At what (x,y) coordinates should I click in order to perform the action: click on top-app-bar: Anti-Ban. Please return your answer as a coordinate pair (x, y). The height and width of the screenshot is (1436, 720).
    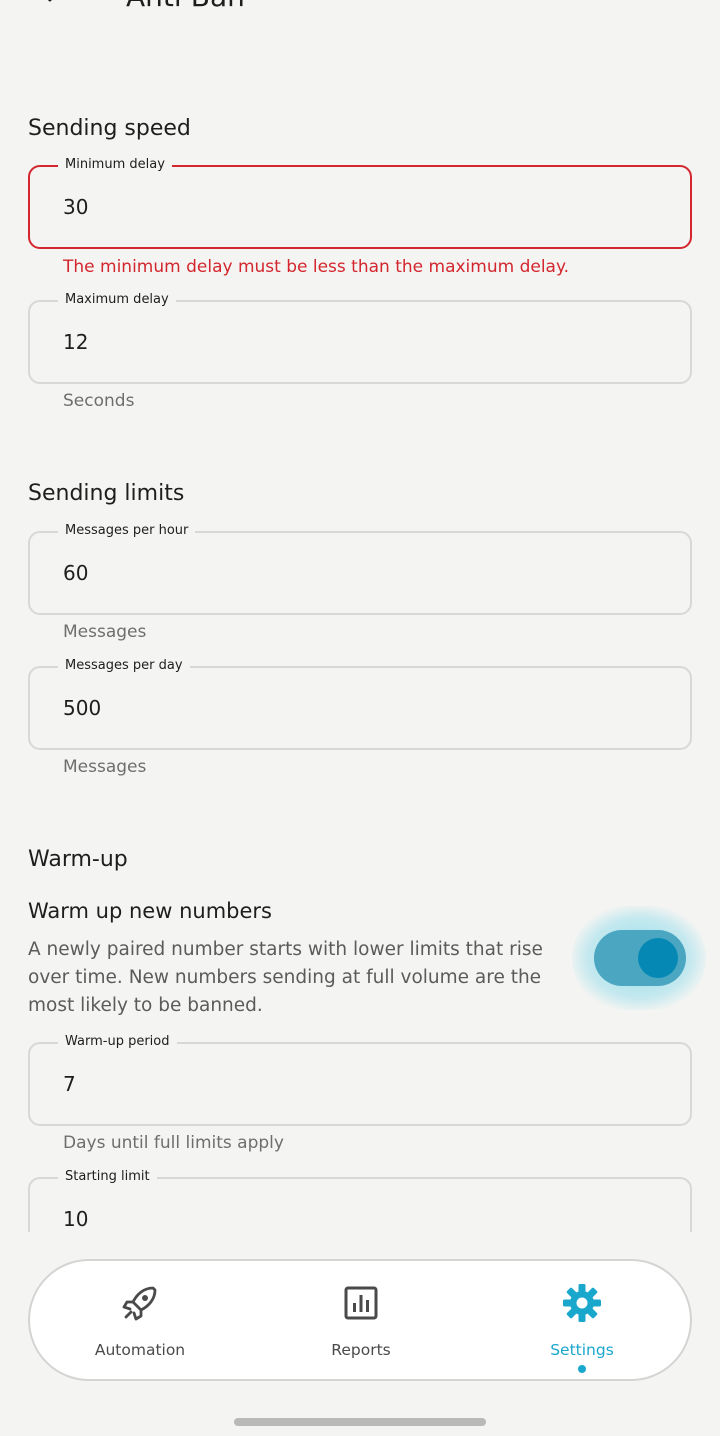
    Looking at the image, I should click on (360, 9).